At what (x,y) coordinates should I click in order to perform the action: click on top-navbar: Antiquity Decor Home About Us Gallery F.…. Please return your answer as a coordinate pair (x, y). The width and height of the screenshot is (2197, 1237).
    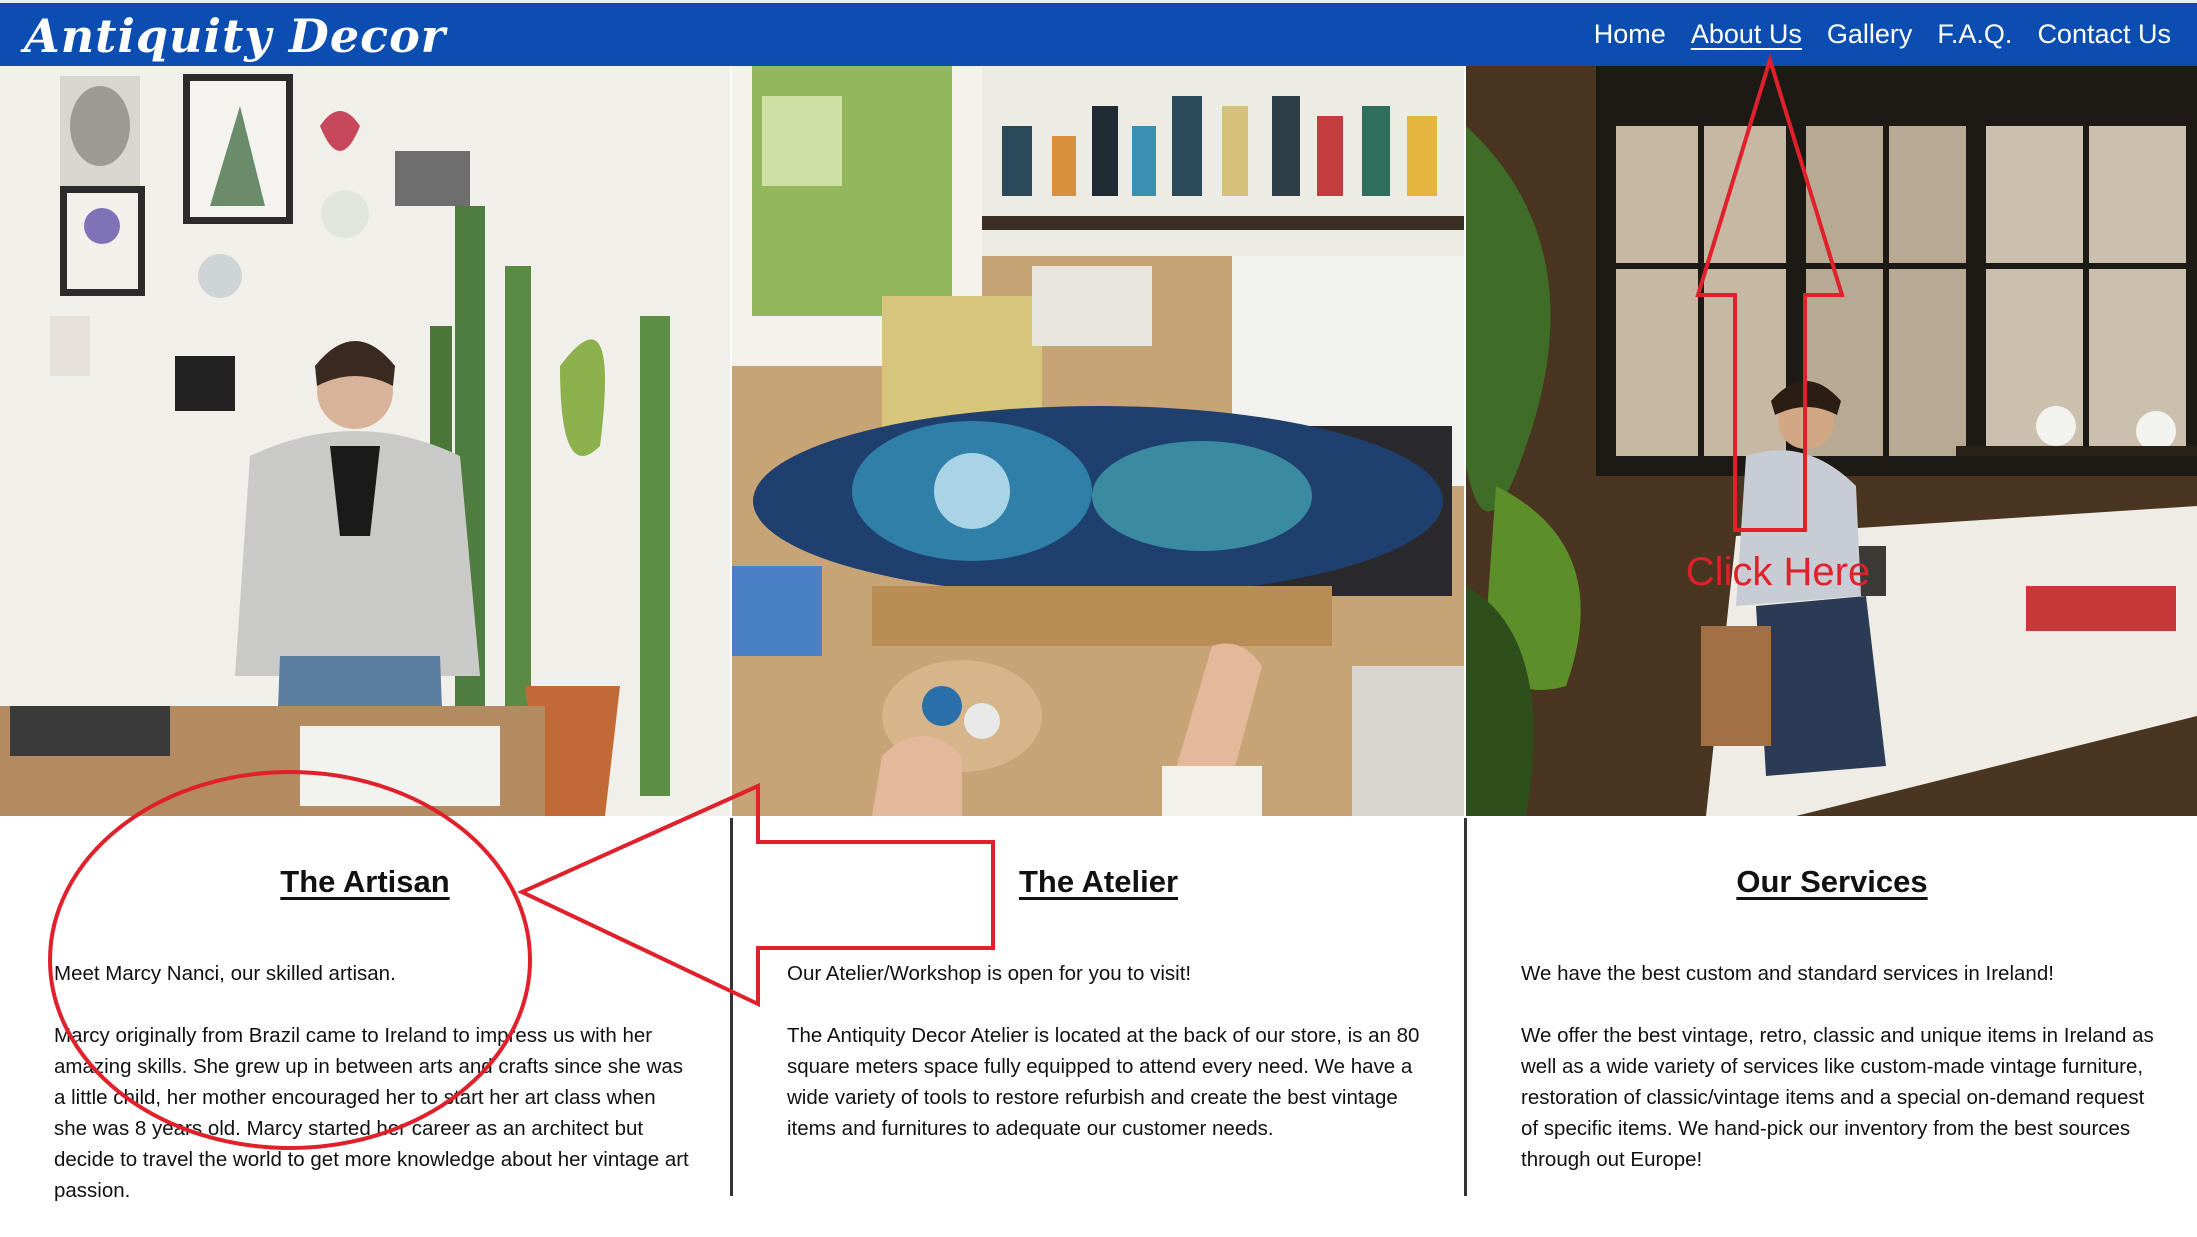
    Looking at the image, I should click on (1098, 33).